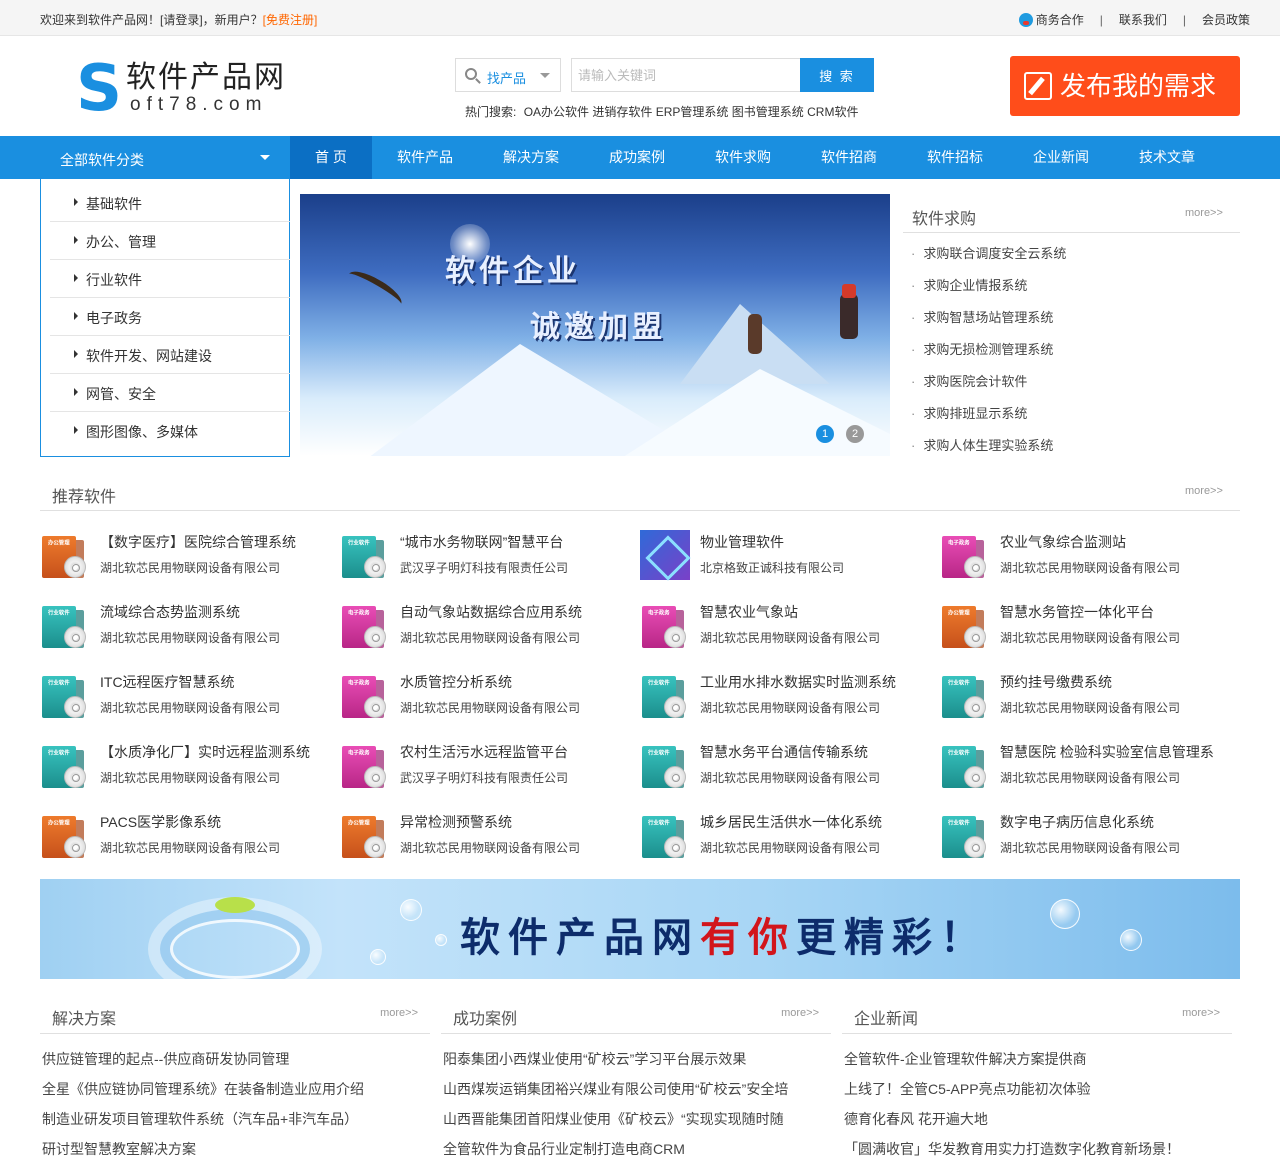 The height and width of the screenshot is (1167, 1280). I want to click on hot-search-link: 图书管理系统, so click(768, 112).